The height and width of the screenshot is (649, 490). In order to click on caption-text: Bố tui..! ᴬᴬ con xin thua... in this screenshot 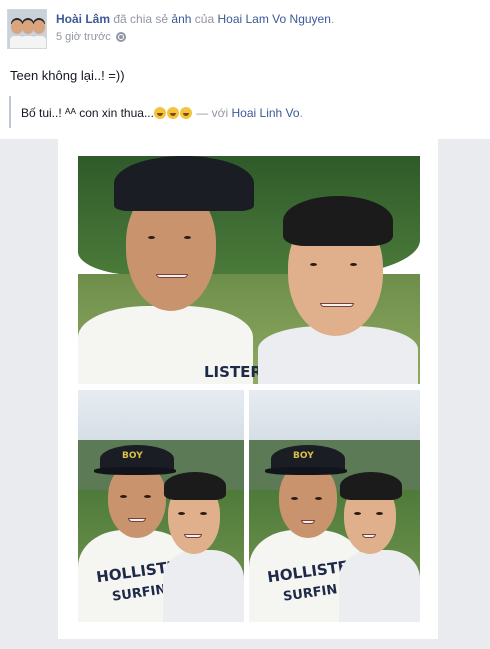, I will do `click(87, 113)`.